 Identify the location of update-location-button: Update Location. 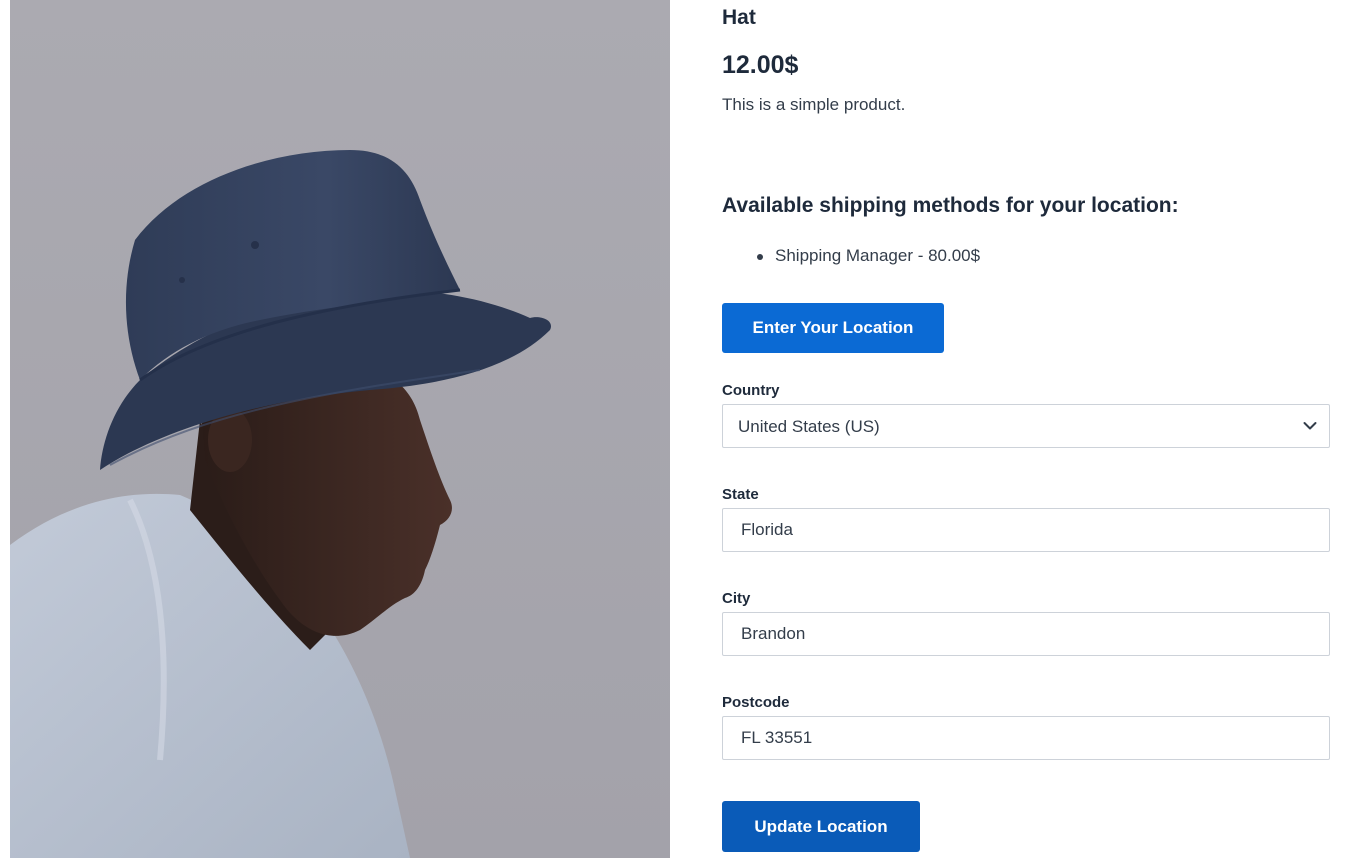
(821, 826).